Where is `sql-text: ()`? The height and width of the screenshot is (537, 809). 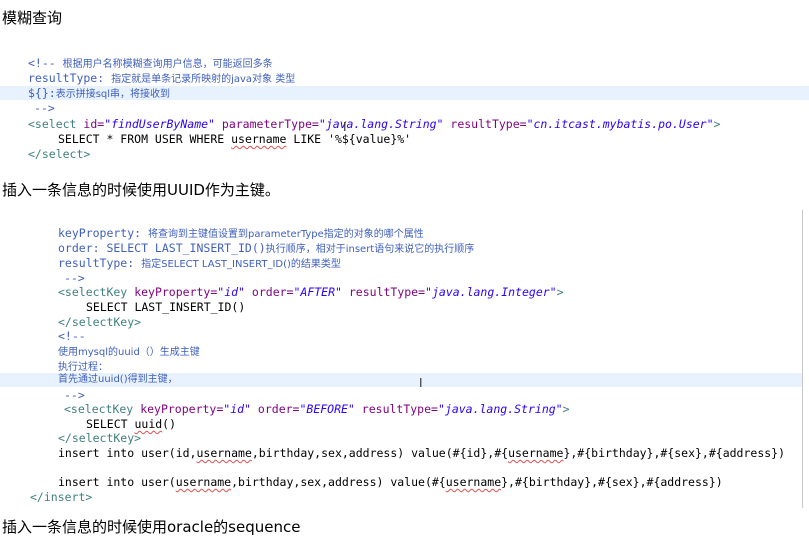
sql-text: () is located at coordinates (169, 424).